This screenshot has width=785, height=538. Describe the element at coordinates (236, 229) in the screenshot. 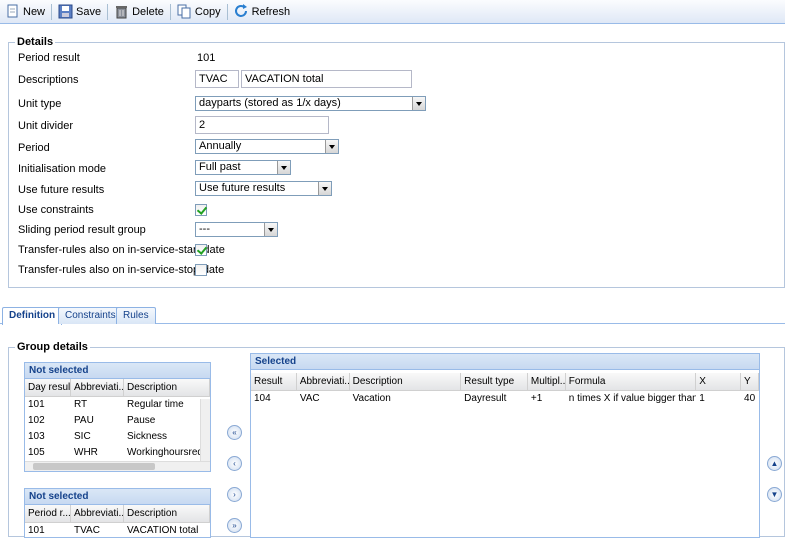

I see `sliding-group-select: ---` at that location.